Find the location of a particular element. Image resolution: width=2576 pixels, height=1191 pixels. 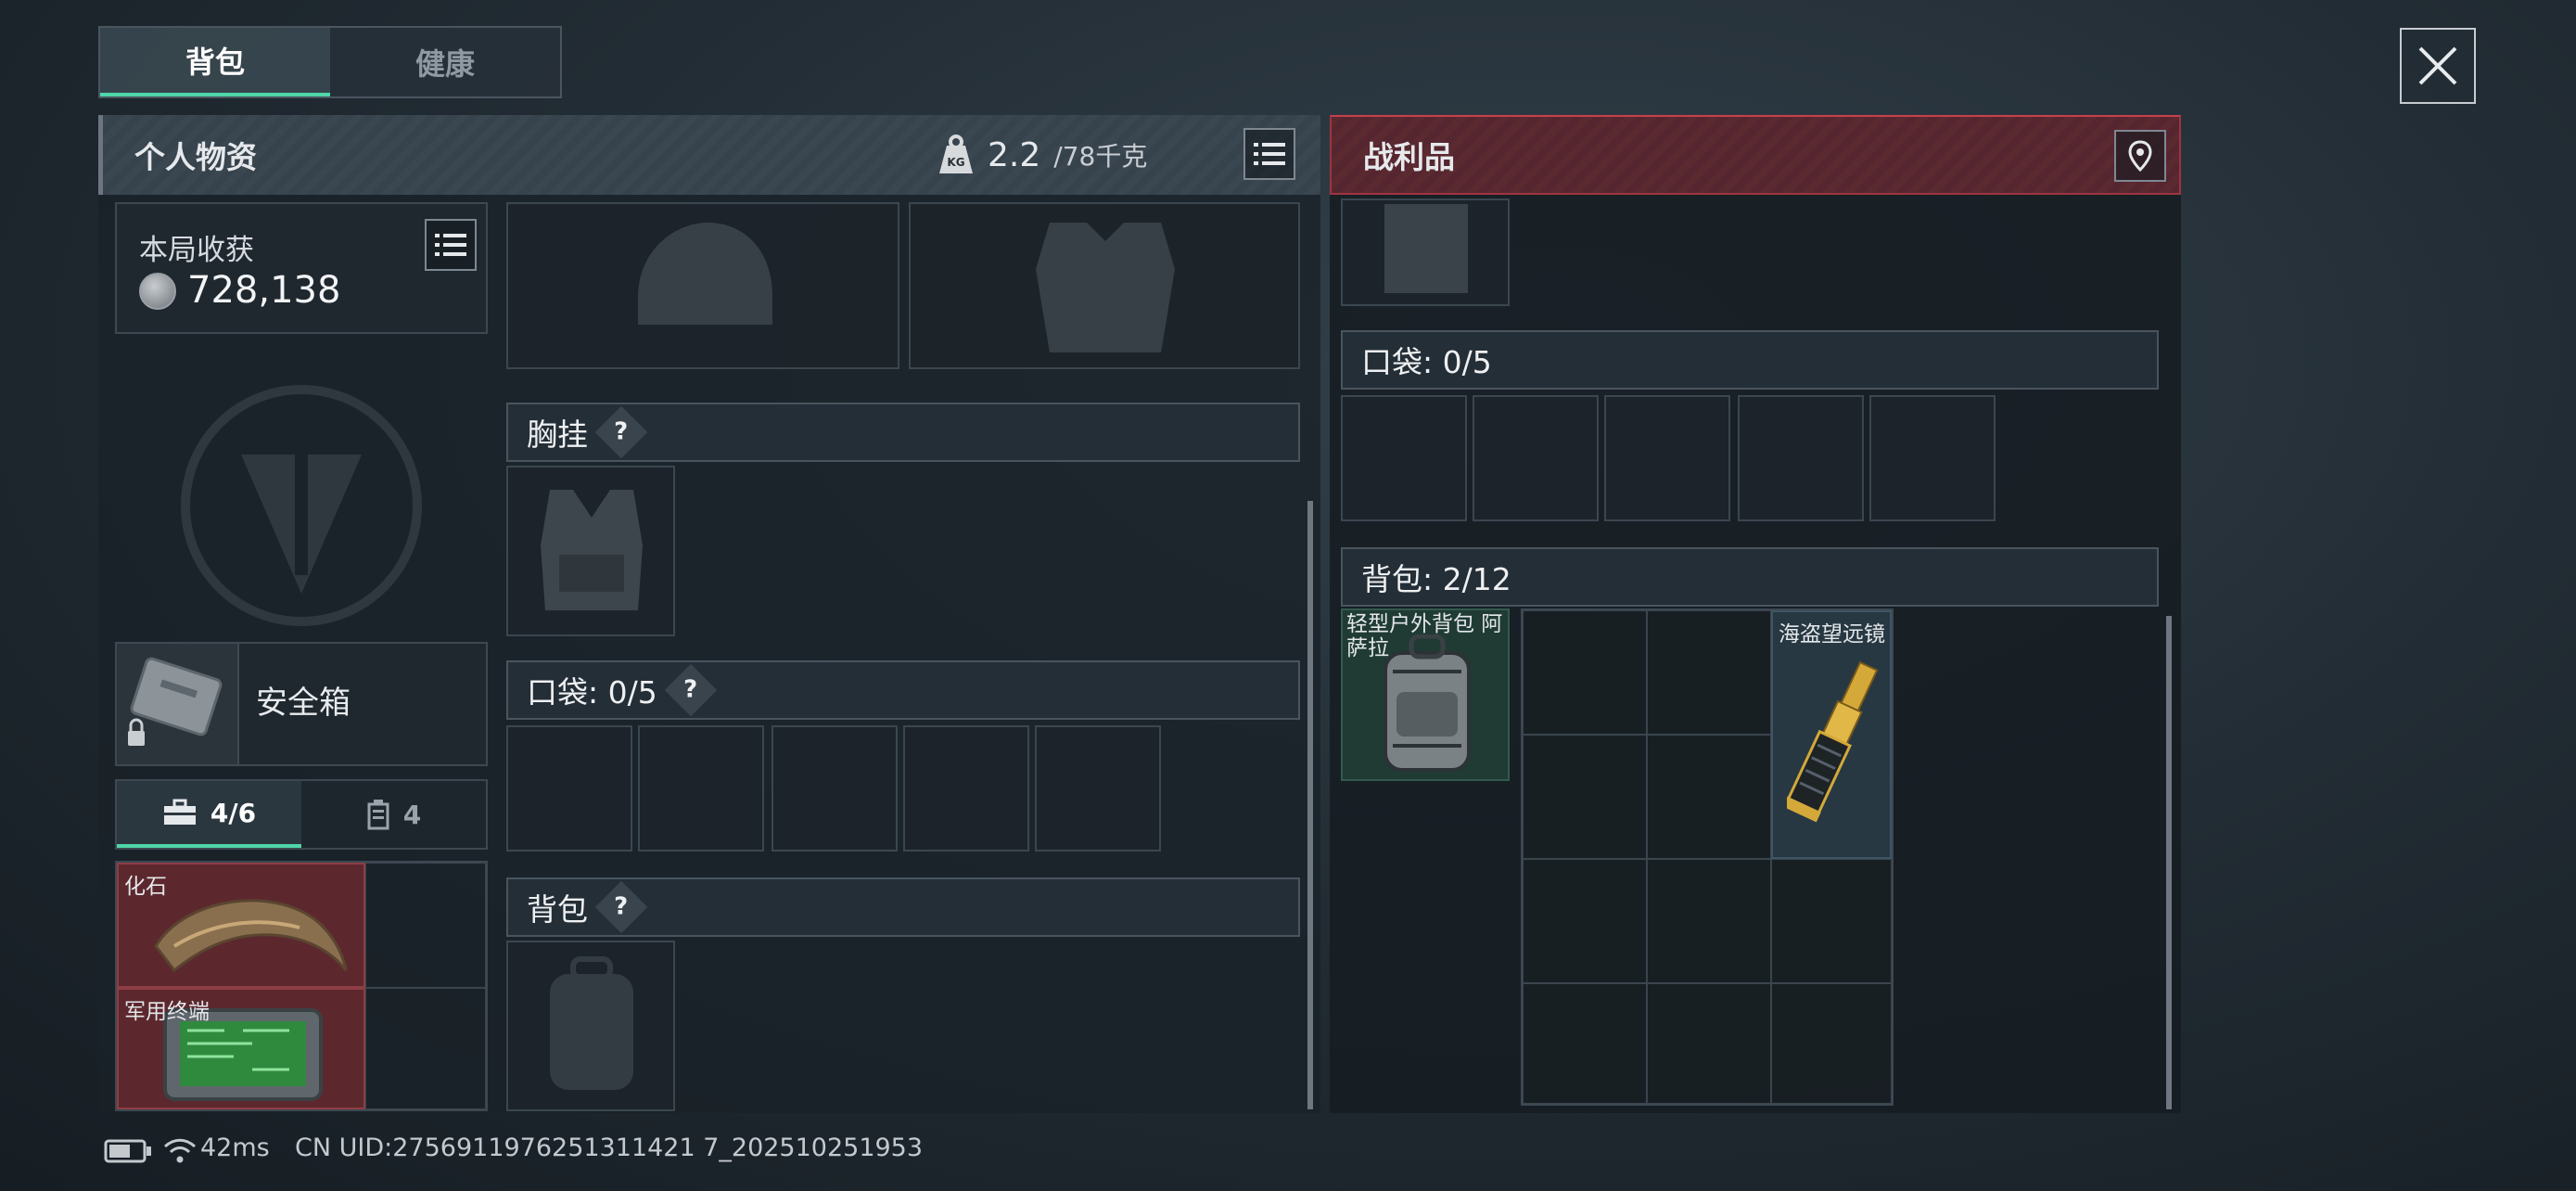

ping-readout: 42ms is located at coordinates (235, 1147).